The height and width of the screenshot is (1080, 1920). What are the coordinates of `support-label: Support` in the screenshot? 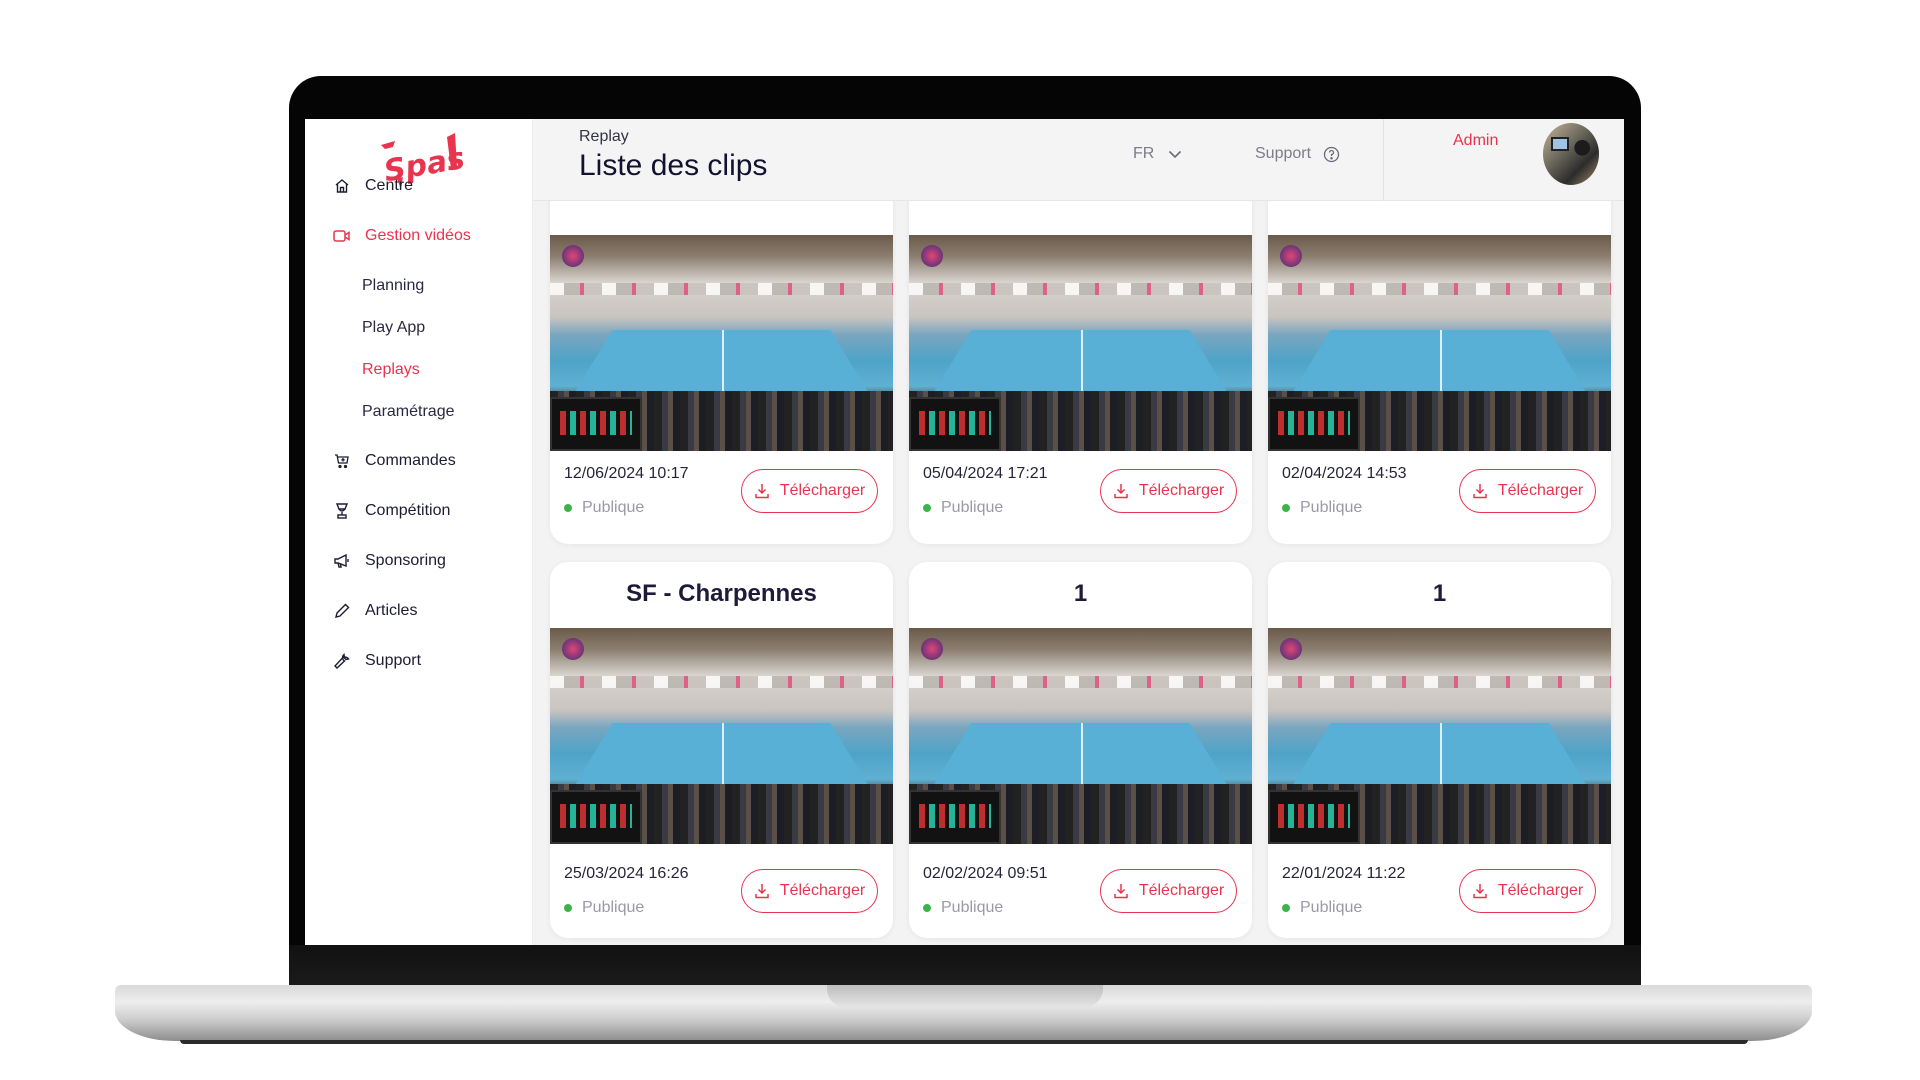 It's located at (1283, 153).